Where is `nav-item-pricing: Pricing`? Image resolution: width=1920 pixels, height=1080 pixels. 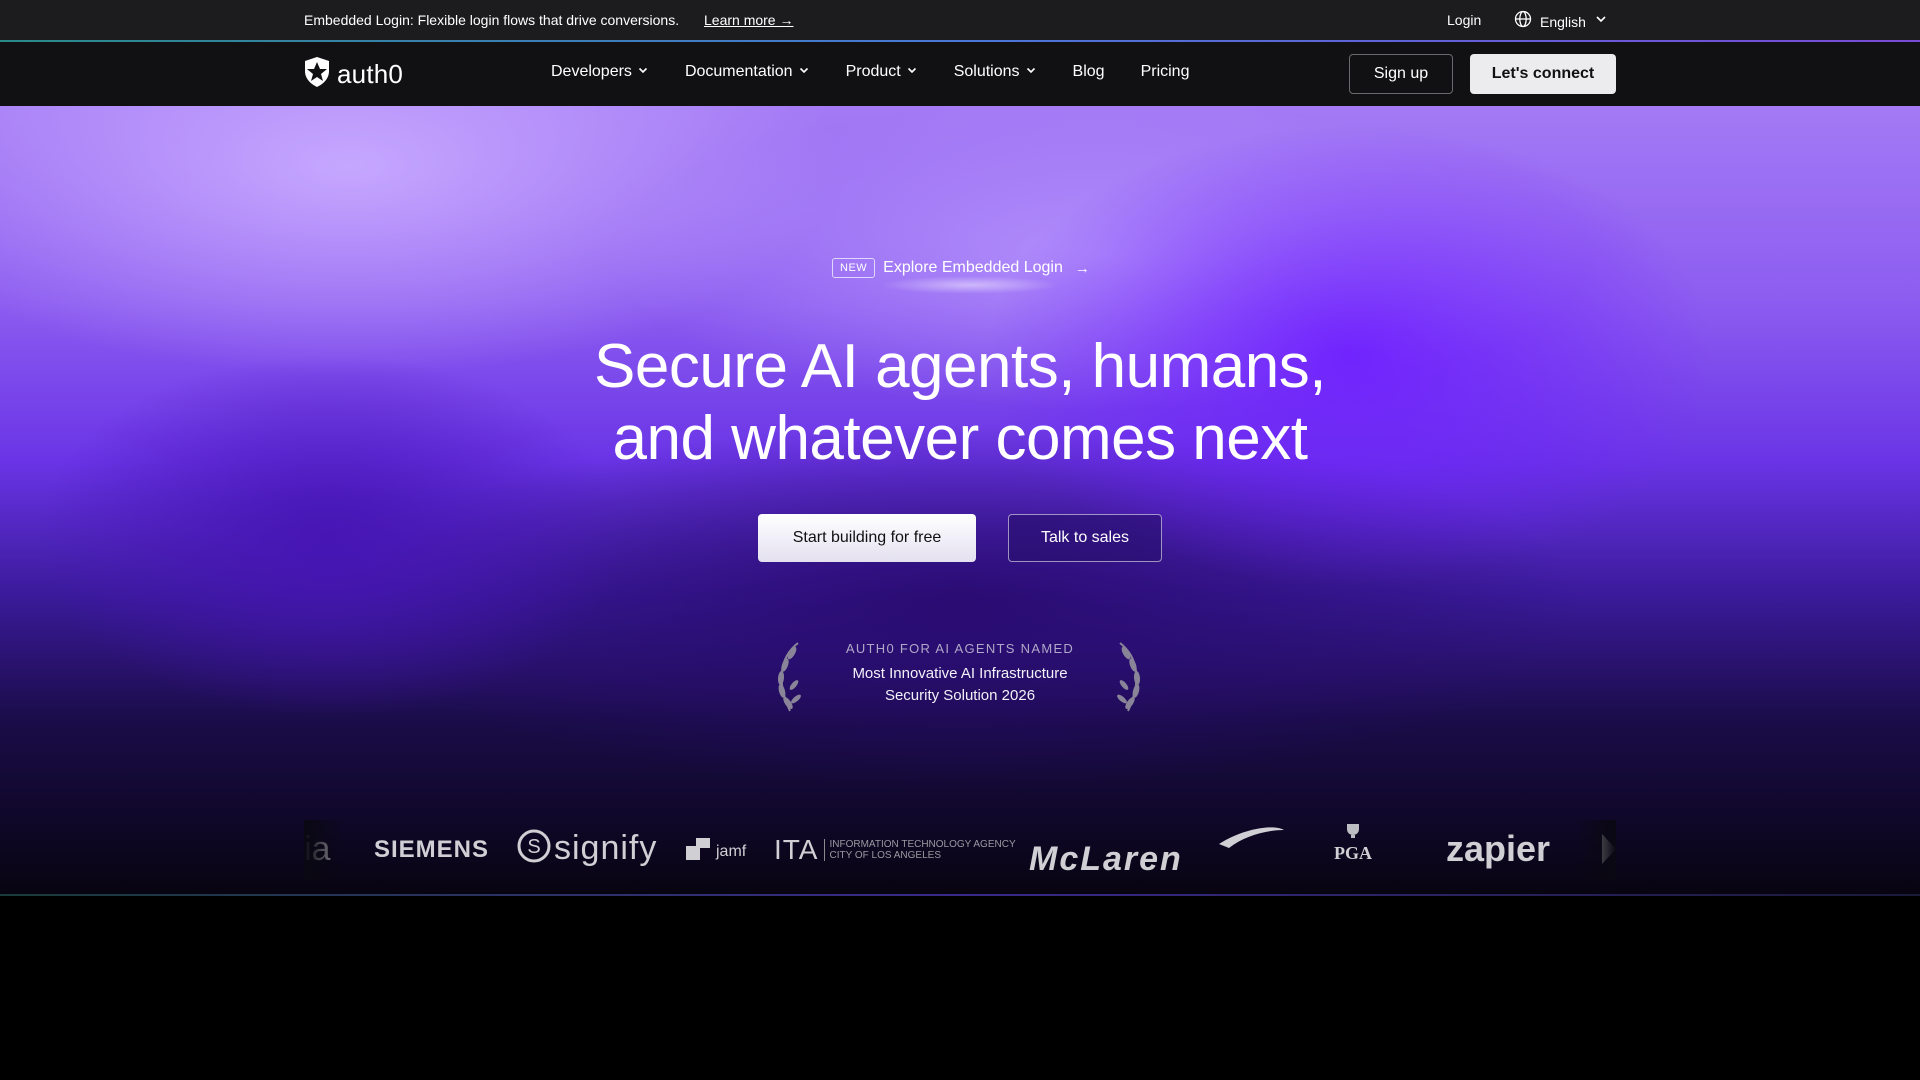
nav-item-pricing: Pricing is located at coordinates (1165, 72).